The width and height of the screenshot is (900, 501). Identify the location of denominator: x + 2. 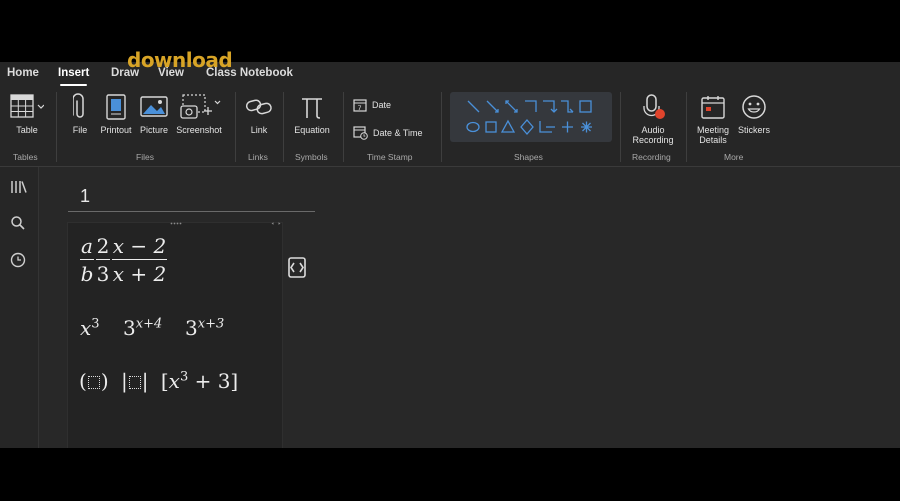
(139, 274).